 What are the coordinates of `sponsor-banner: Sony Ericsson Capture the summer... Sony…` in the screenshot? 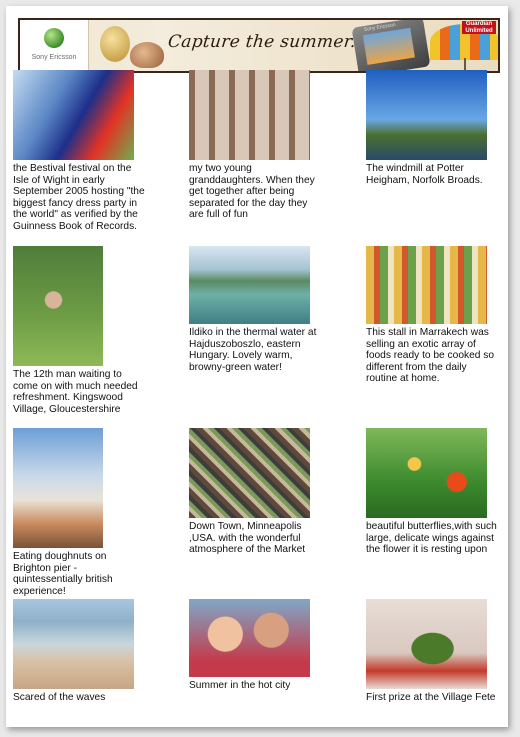 It's located at (259, 45).